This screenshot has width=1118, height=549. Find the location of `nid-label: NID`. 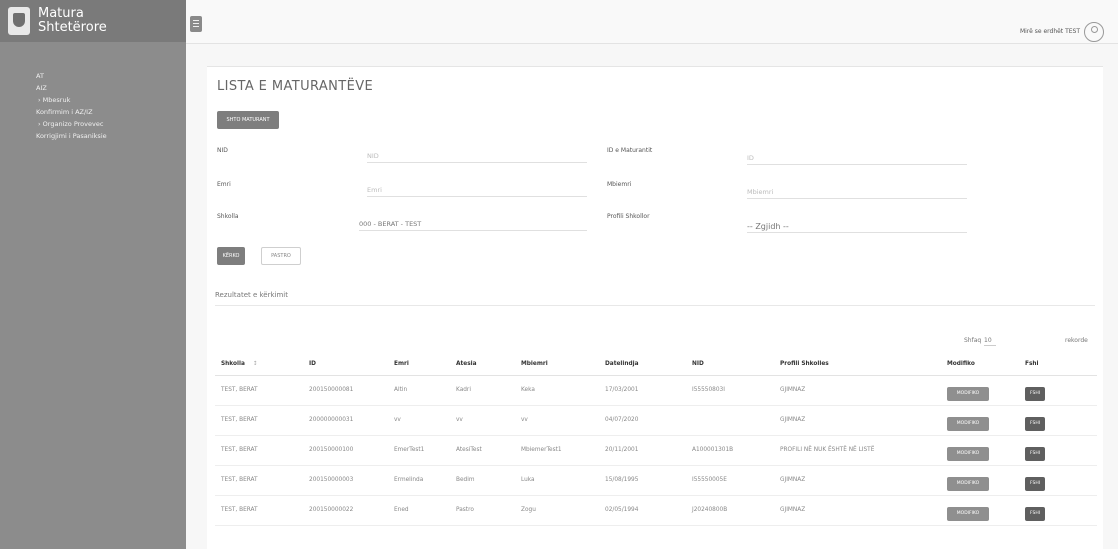

nid-label: NID is located at coordinates (222, 150).